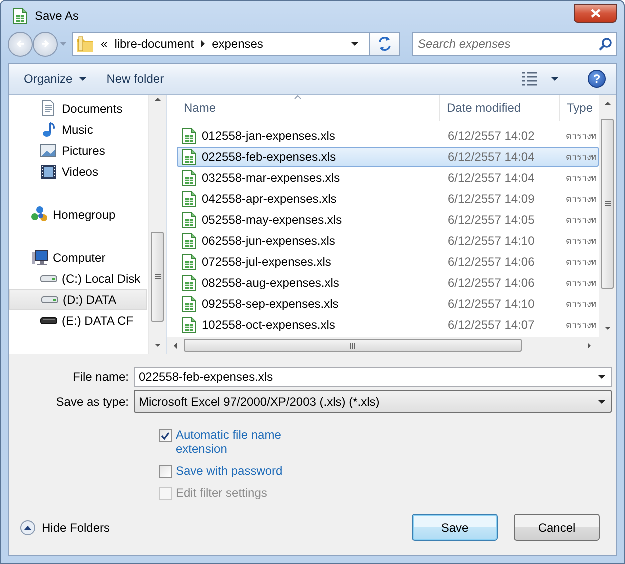 The image size is (625, 564). I want to click on dialog-button: Cancel, so click(557, 527).